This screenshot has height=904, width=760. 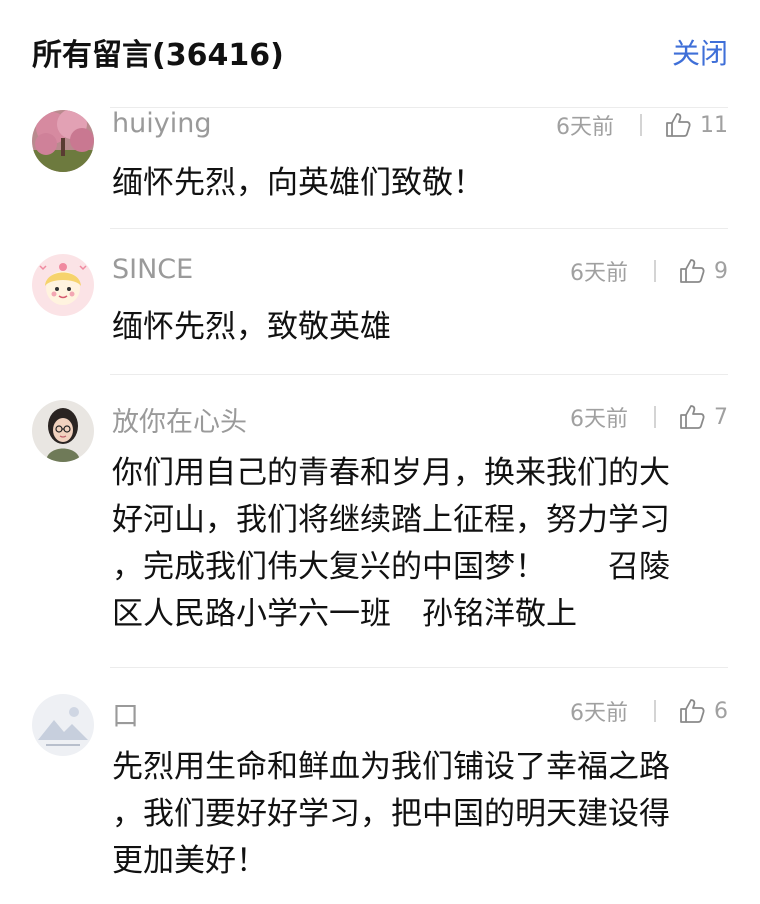 I want to click on comment-line: 好河山，我们将继续踏上征程，努力学习, so click(x=391, y=520).